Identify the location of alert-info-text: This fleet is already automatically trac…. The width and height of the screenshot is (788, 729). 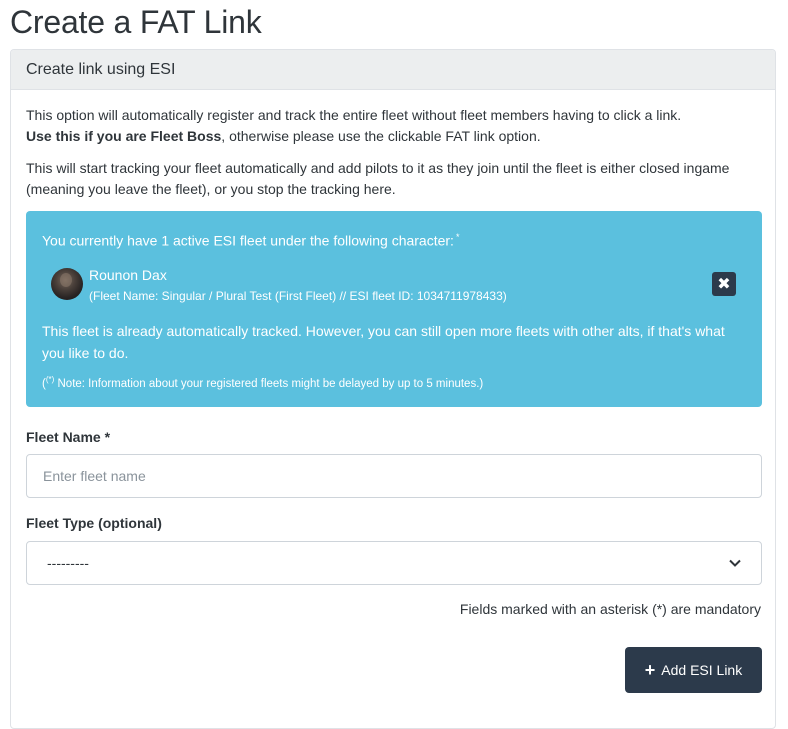
(383, 342).